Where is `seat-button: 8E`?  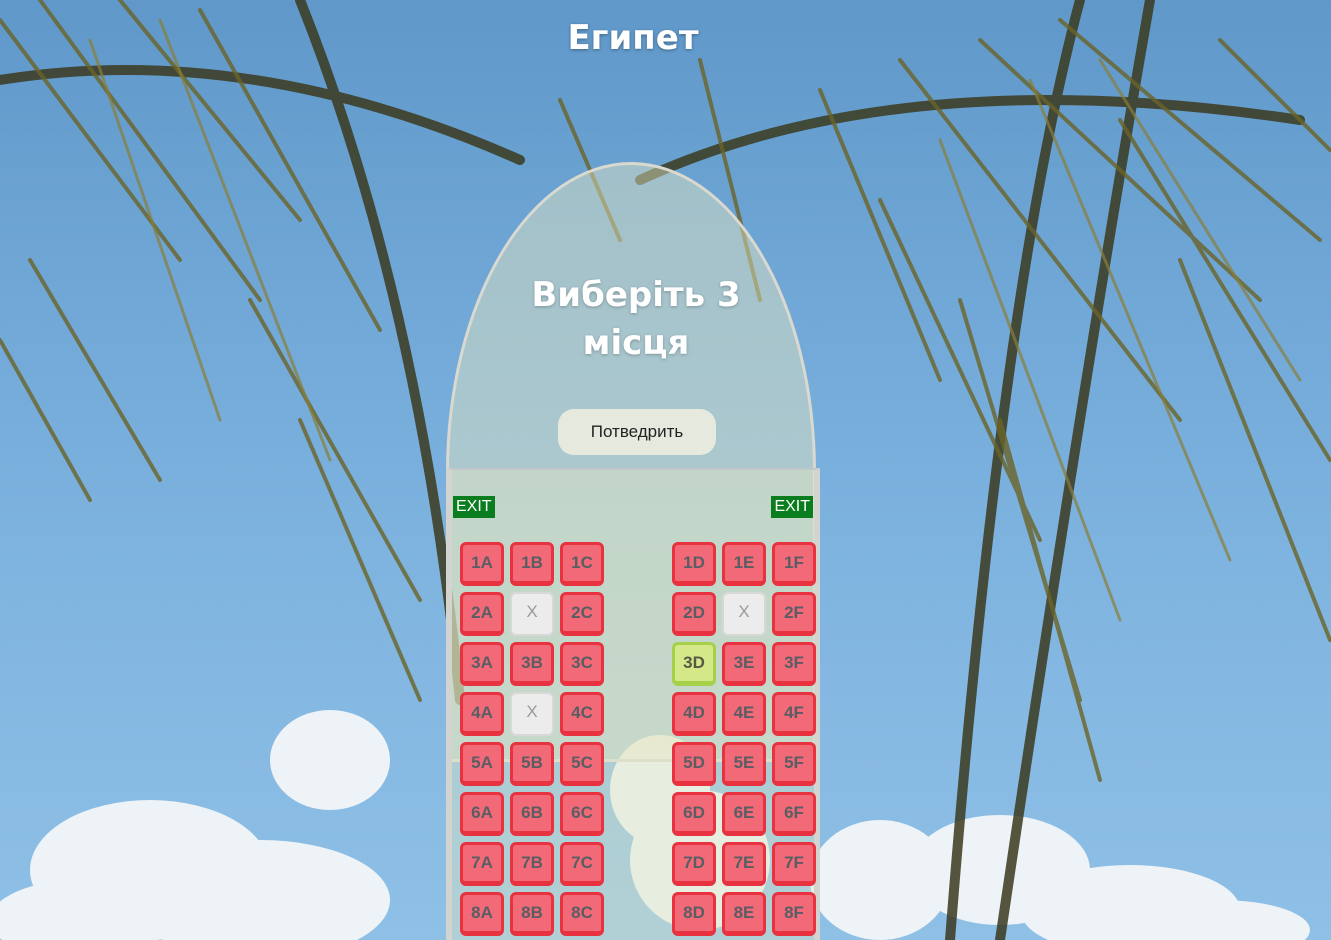 seat-button: 8E is located at coordinates (744, 914).